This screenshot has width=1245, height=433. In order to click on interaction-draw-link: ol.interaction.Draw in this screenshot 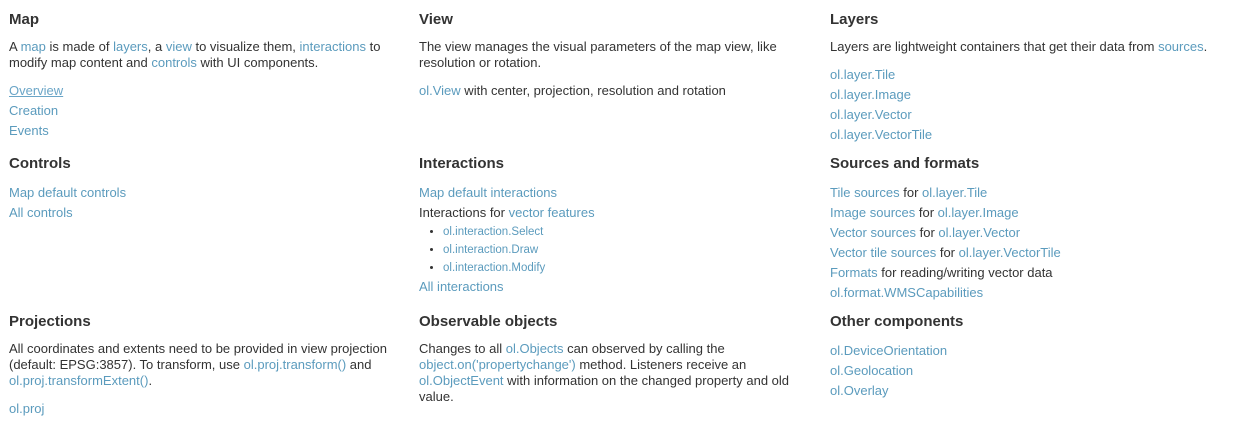, I will do `click(490, 250)`.